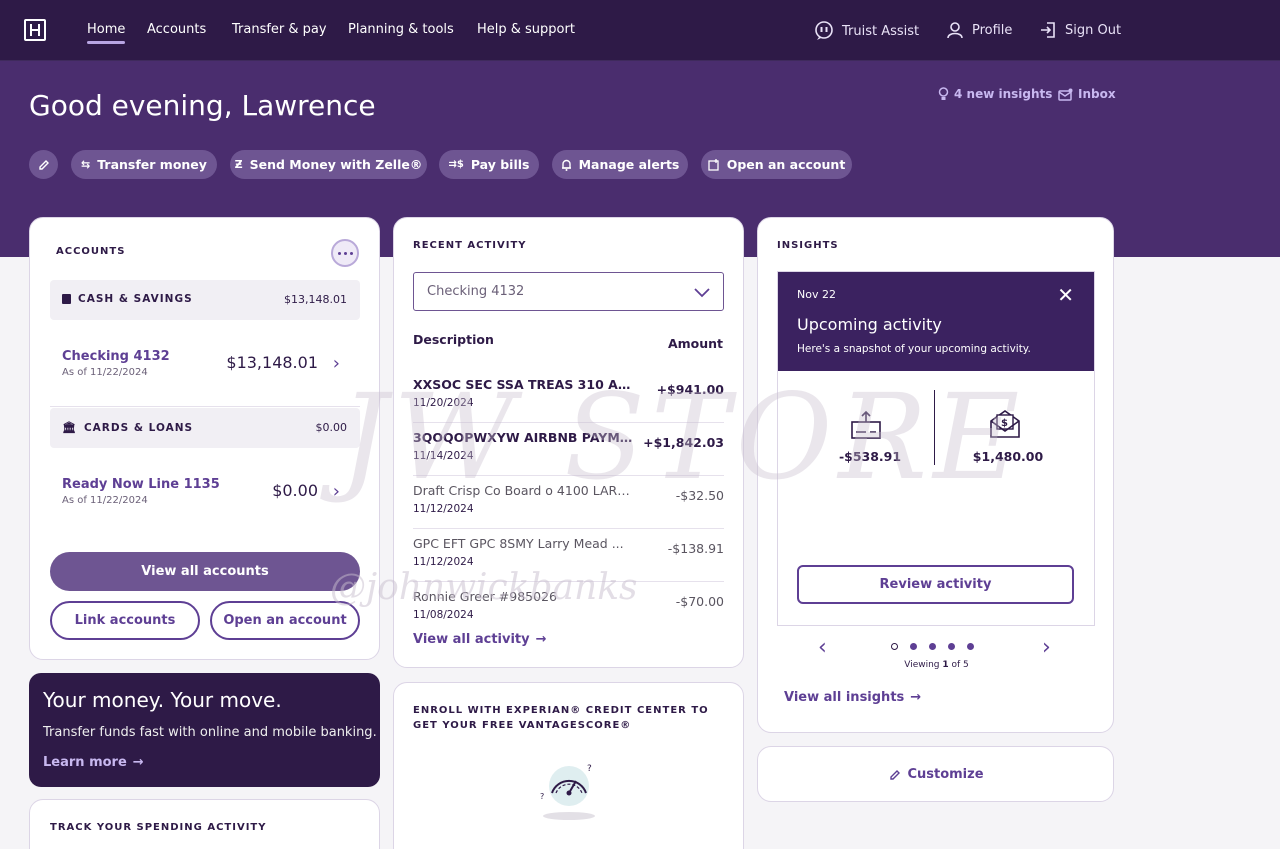  What do you see at coordinates (895, 774) in the screenshot?
I see `pencil-icon` at bounding box center [895, 774].